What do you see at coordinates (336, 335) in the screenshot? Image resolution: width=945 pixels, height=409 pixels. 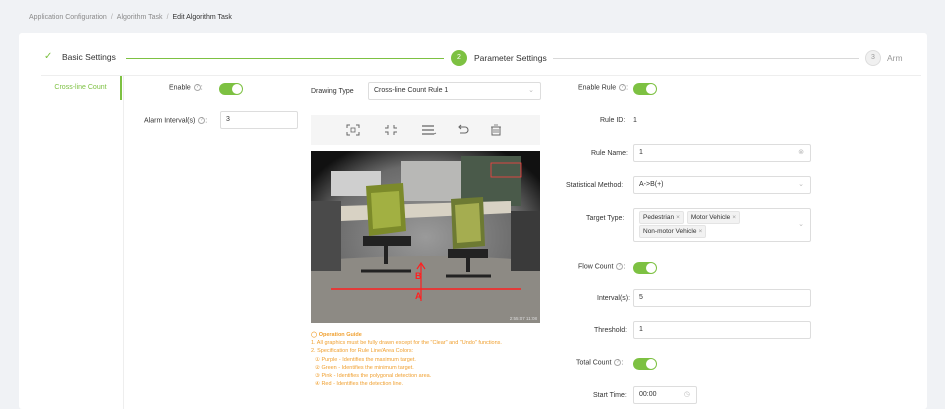 I see `guide-title: ◯ Operation Guide` at bounding box center [336, 335].